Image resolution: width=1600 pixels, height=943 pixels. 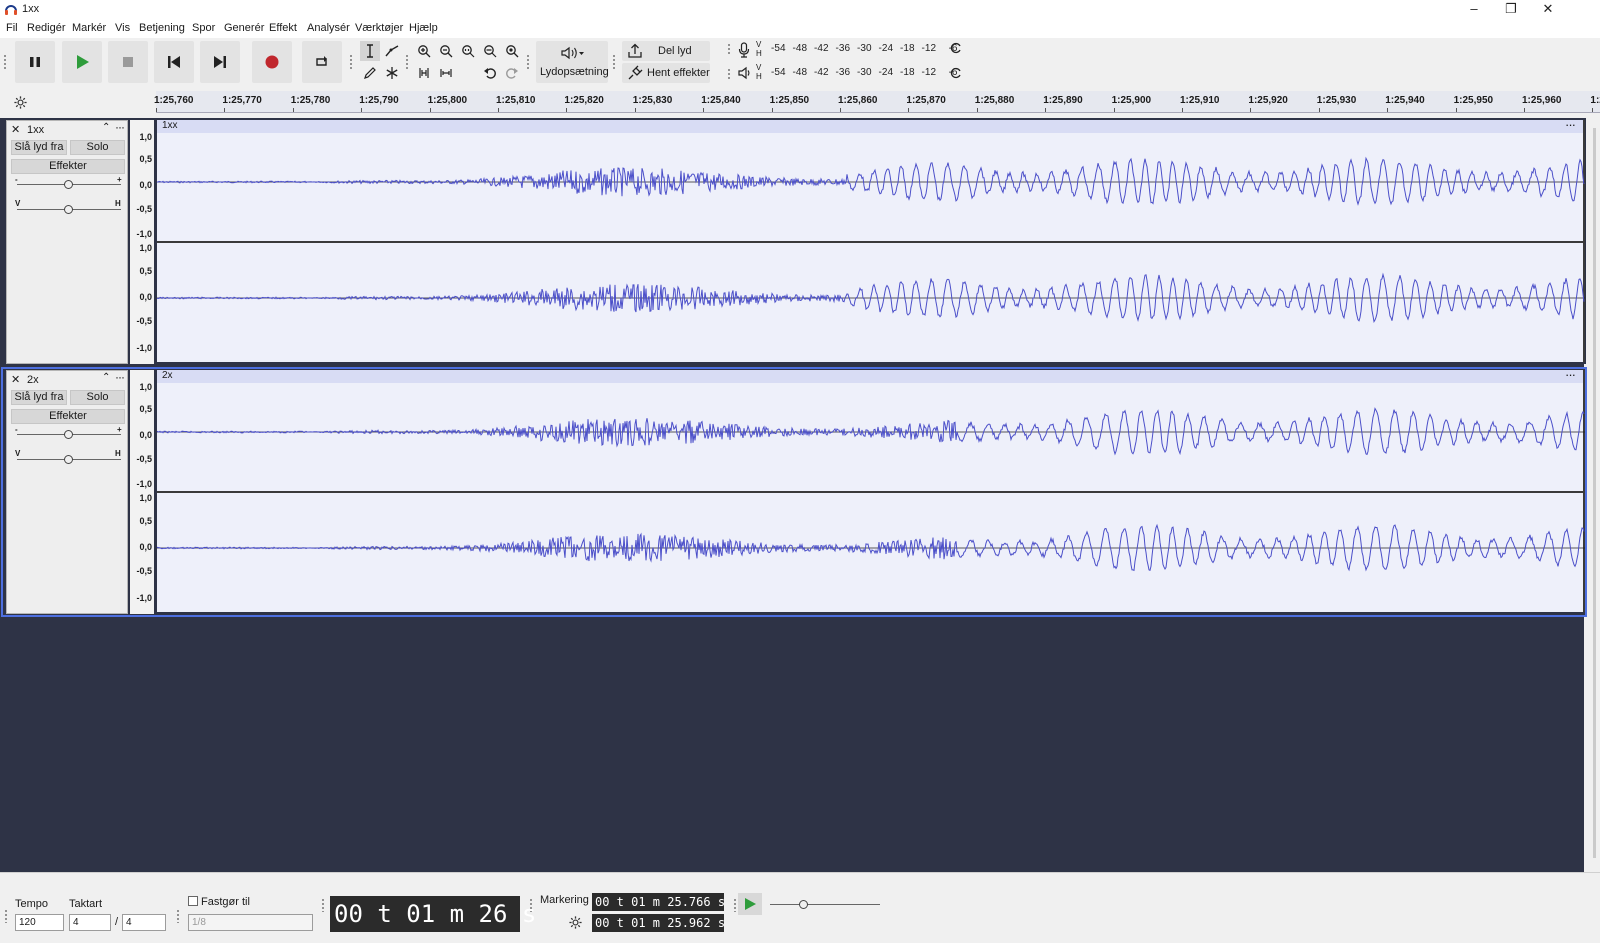 What do you see at coordinates (666, 51) in the screenshot?
I see `share-audio-button: Del lyd` at bounding box center [666, 51].